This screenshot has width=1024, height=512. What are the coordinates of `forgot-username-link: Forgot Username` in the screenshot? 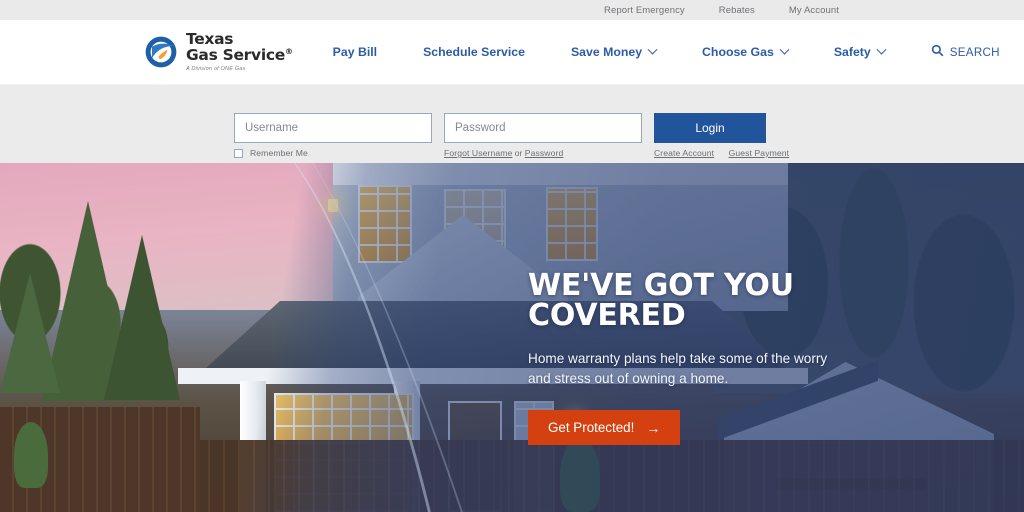 It's located at (478, 153).